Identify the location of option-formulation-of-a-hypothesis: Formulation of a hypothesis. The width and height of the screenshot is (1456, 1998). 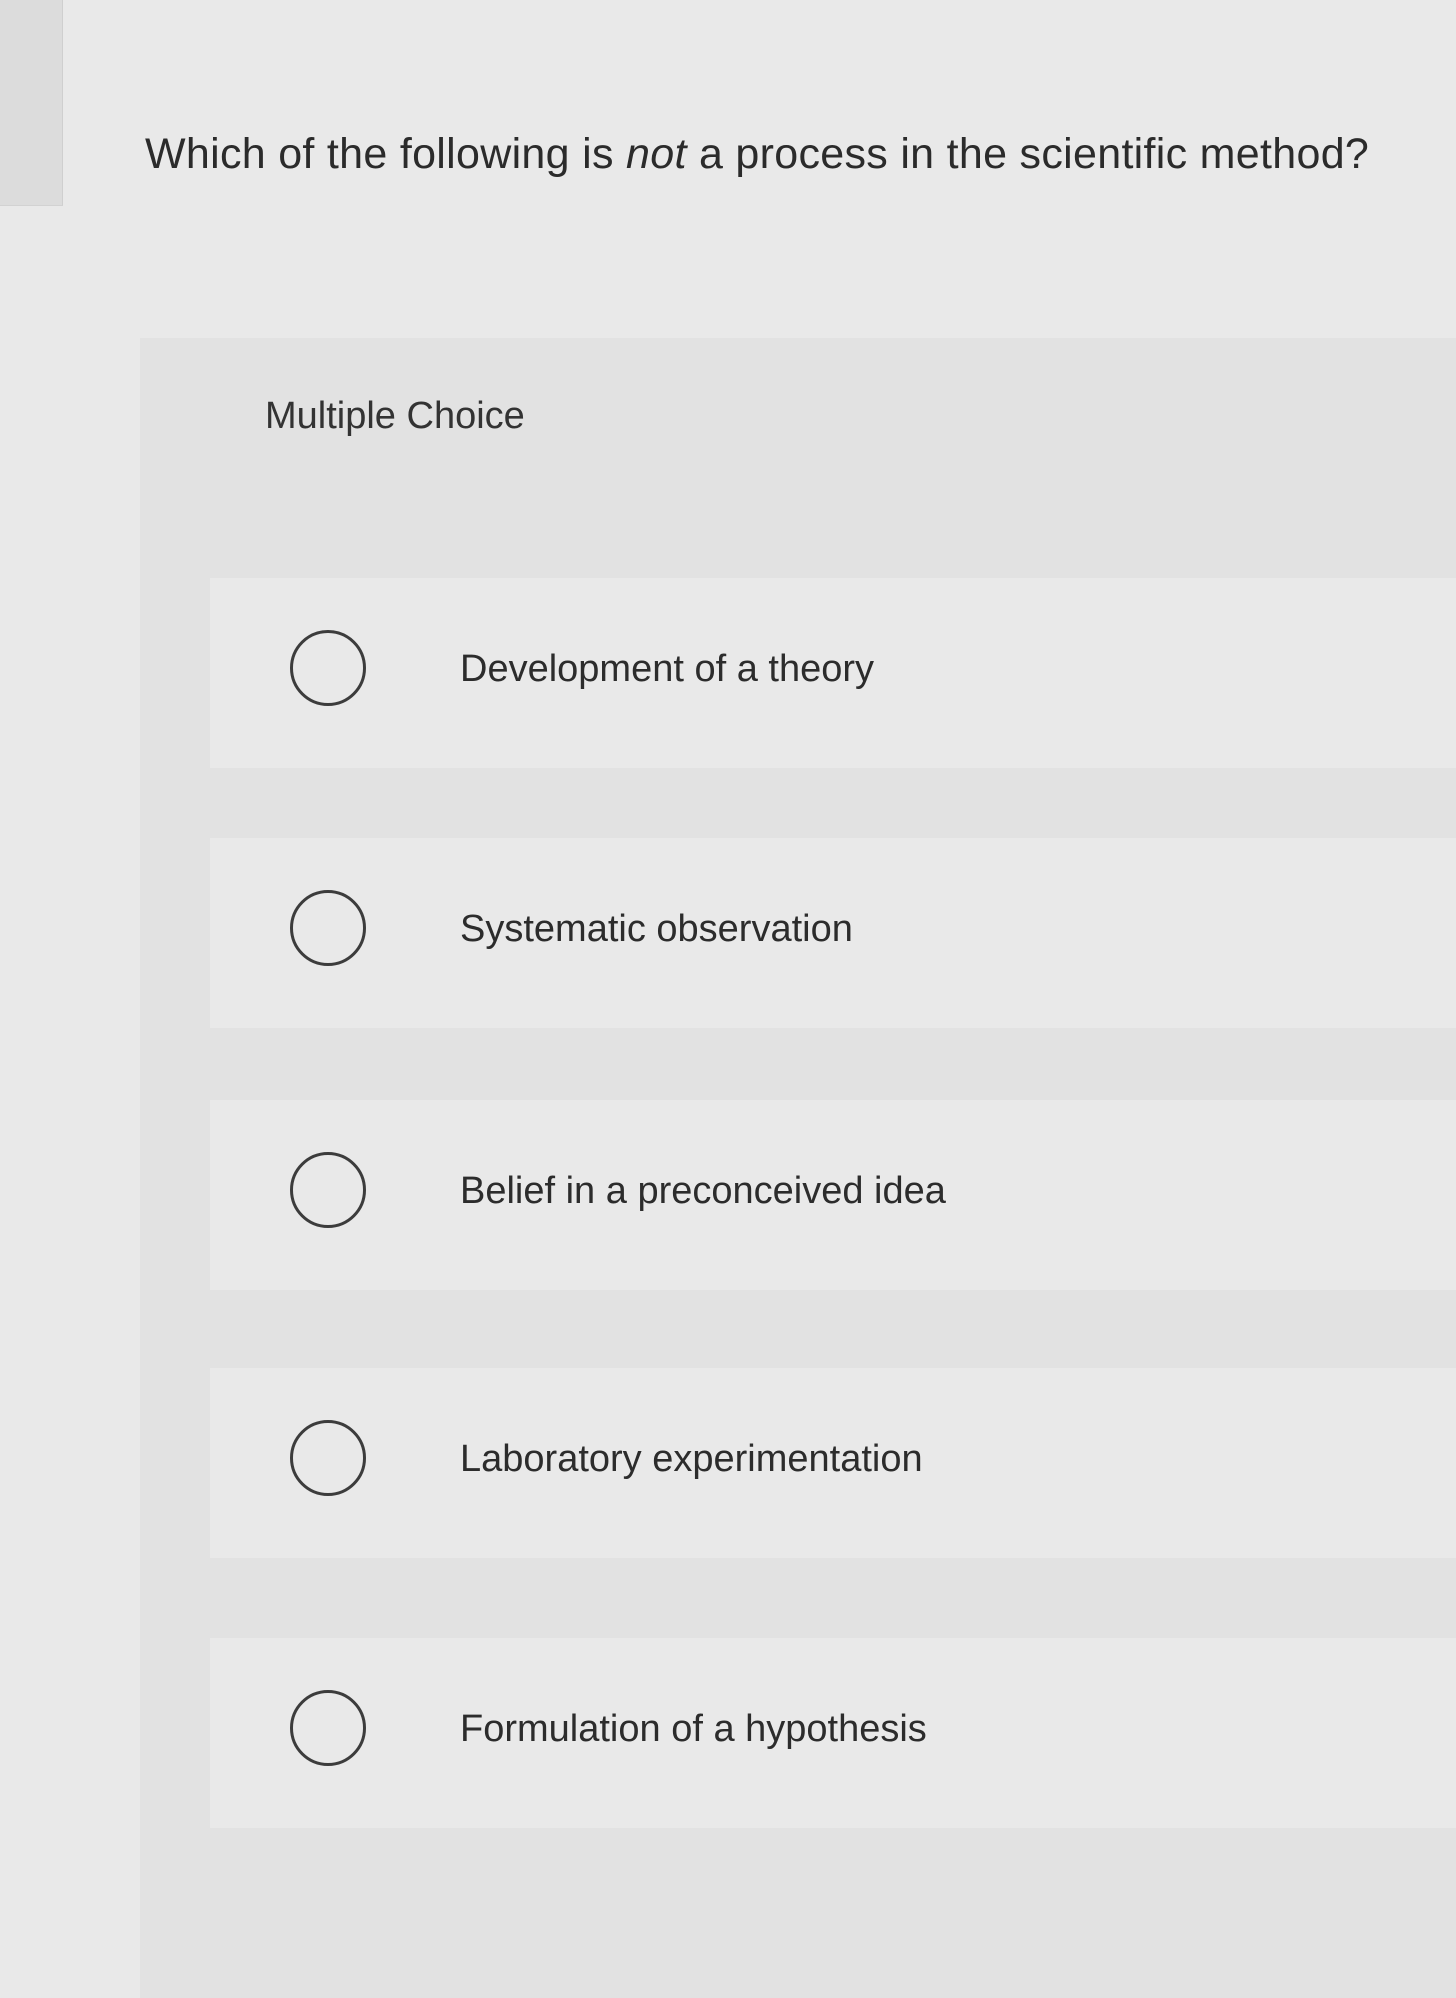
(833, 1733).